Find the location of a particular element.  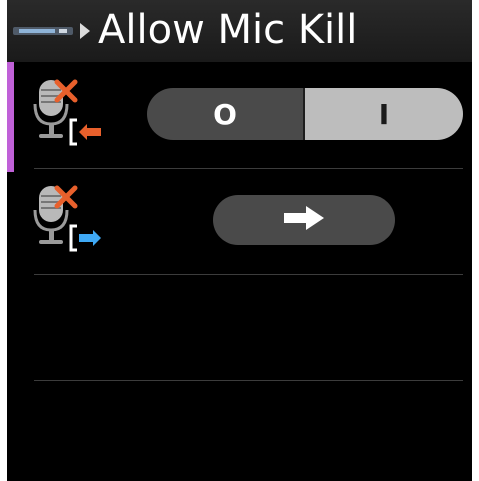

mic-kill-toggle: O I is located at coordinates (305, 114).